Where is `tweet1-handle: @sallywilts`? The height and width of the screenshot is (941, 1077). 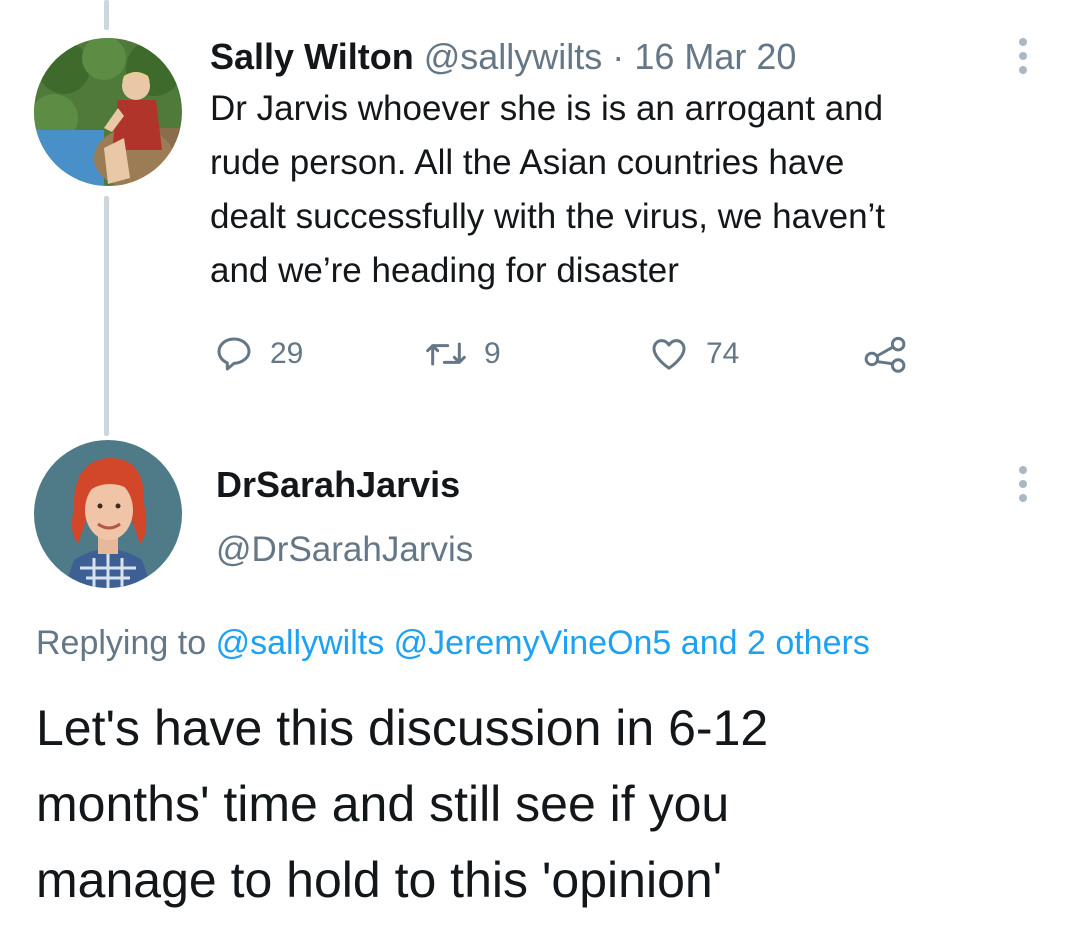
tweet1-handle: @sallywilts is located at coordinates (513, 56).